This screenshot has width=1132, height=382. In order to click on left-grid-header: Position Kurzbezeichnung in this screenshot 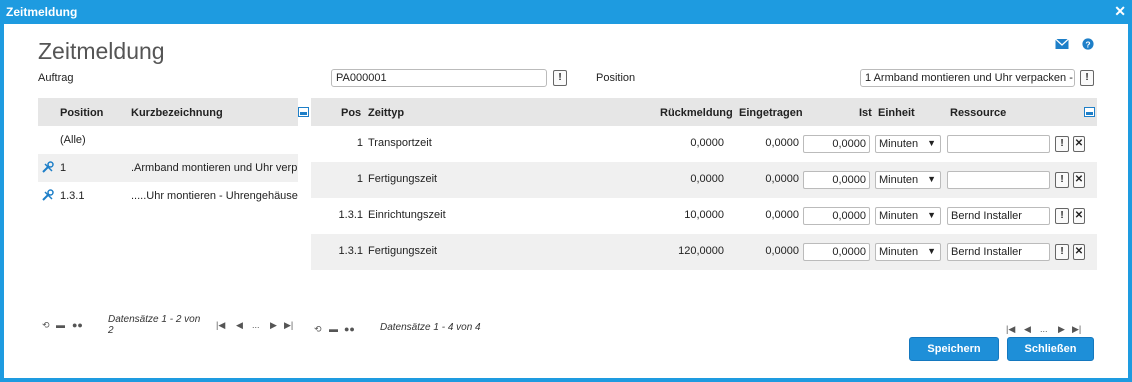, I will do `click(173, 112)`.